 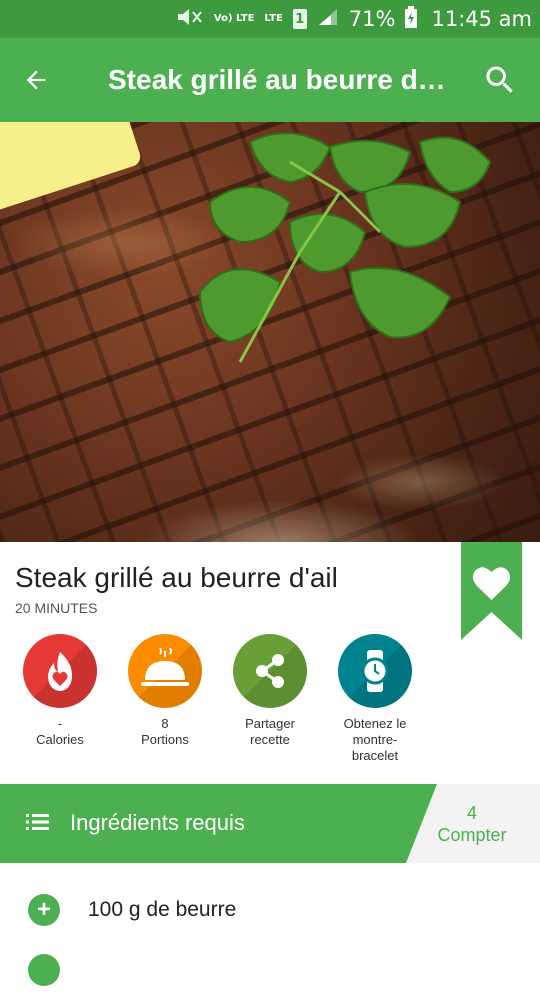 What do you see at coordinates (328, 19) in the screenshot?
I see `signal-icon` at bounding box center [328, 19].